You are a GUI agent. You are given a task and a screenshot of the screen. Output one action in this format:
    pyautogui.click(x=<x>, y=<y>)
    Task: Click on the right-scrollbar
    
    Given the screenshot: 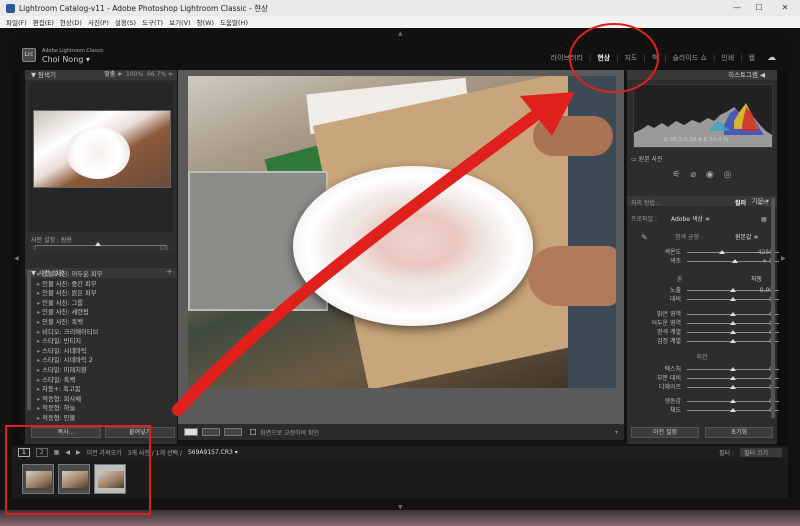 What is the action you would take?
    pyautogui.click(x=773, y=308)
    